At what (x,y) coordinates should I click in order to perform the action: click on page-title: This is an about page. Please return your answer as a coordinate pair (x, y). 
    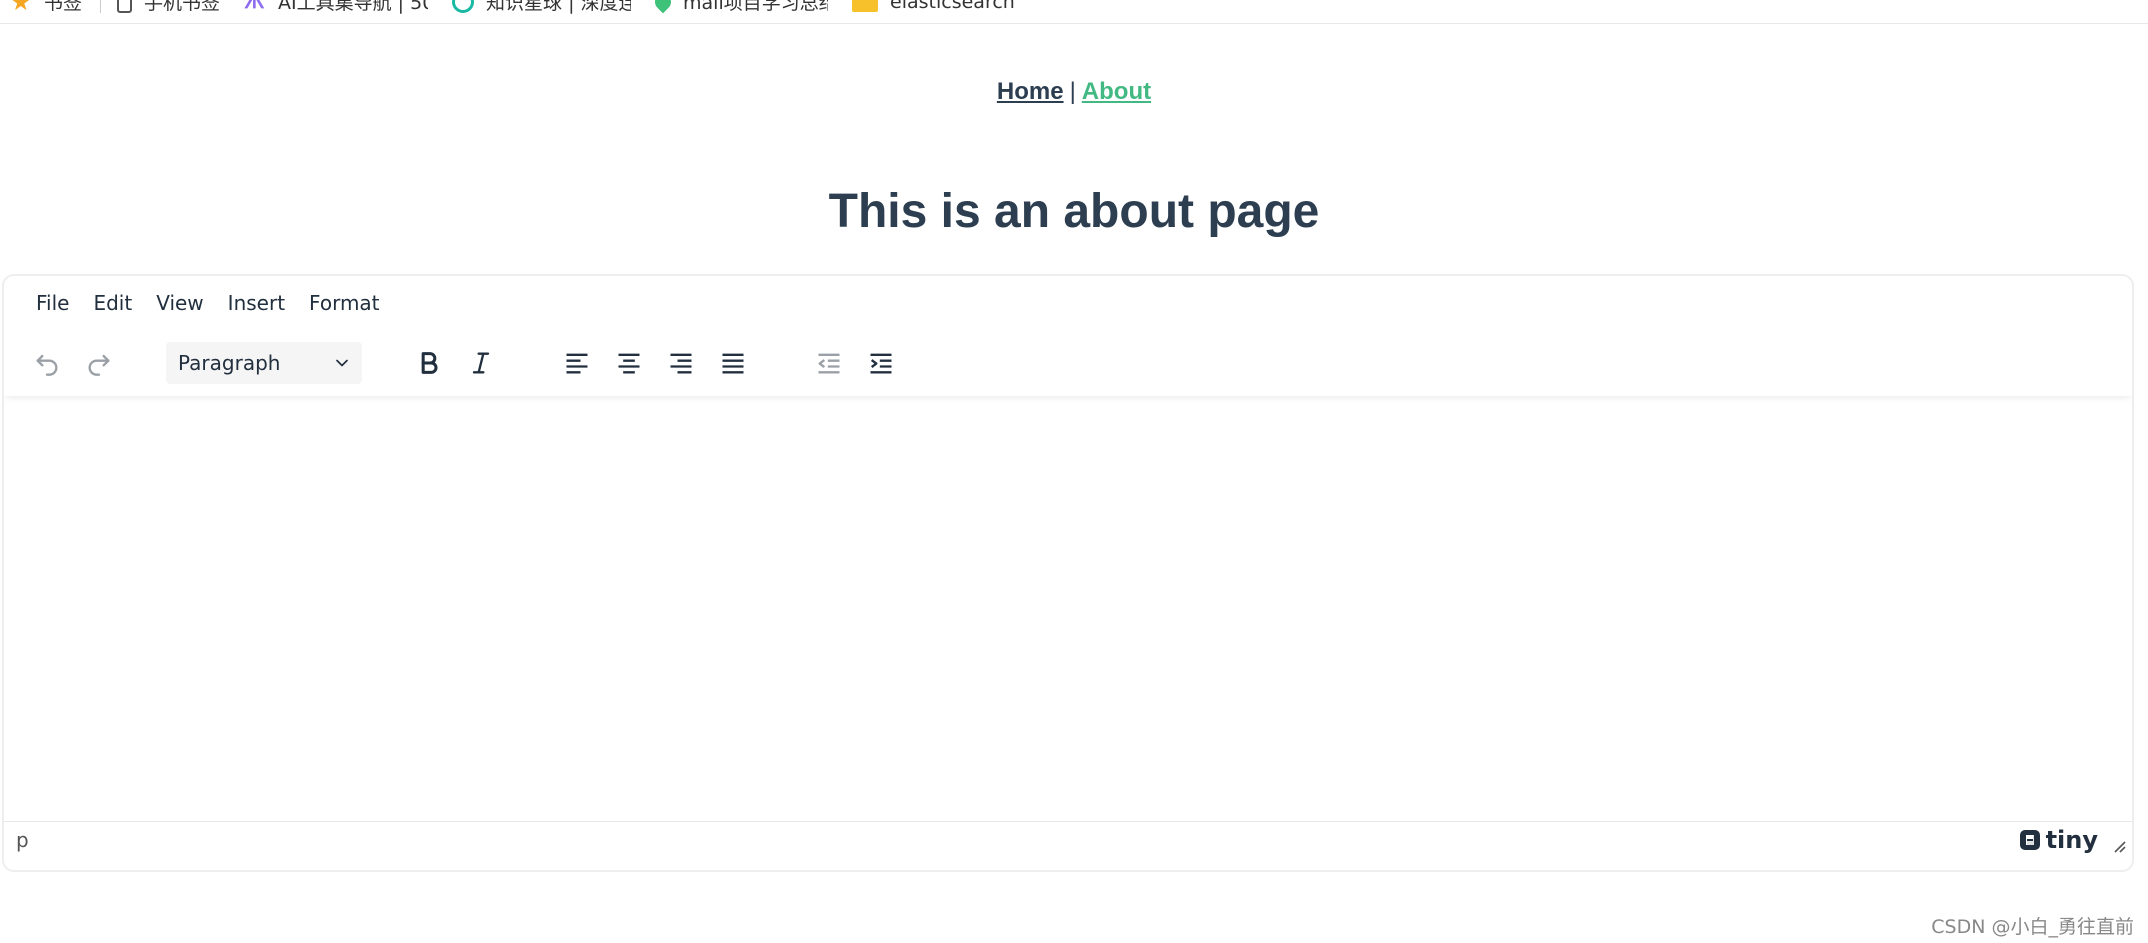
    Looking at the image, I should click on (1074, 211).